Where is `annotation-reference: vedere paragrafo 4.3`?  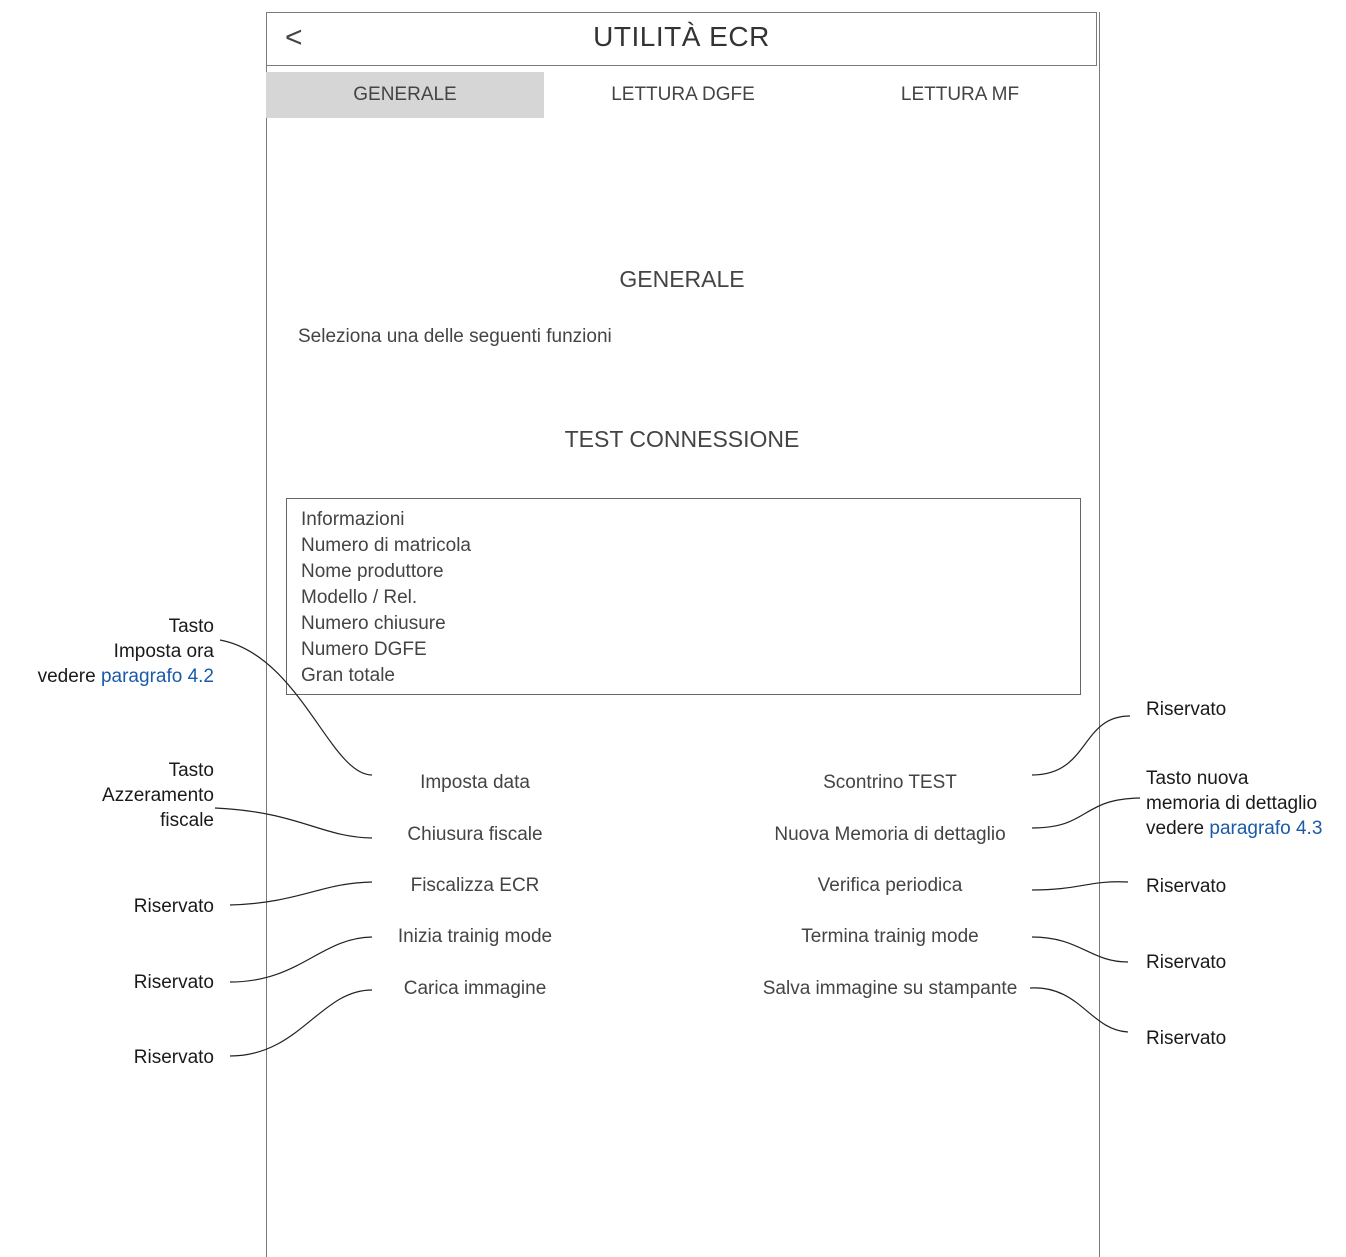
annotation-reference: vedere paragrafo 4.3 is located at coordinates (1234, 828).